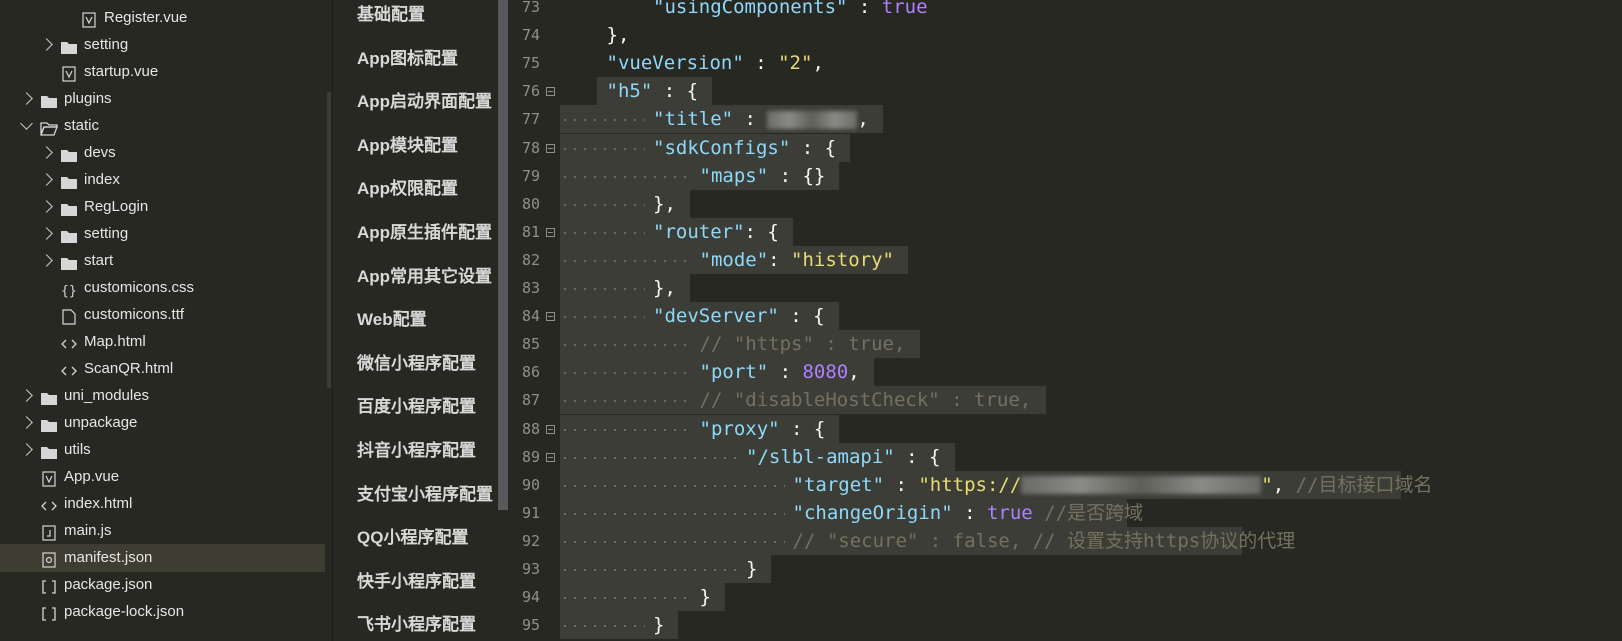 This screenshot has width=1622, height=641. Describe the element at coordinates (108, 584) in the screenshot. I see `tree-item-label: package.json` at that location.